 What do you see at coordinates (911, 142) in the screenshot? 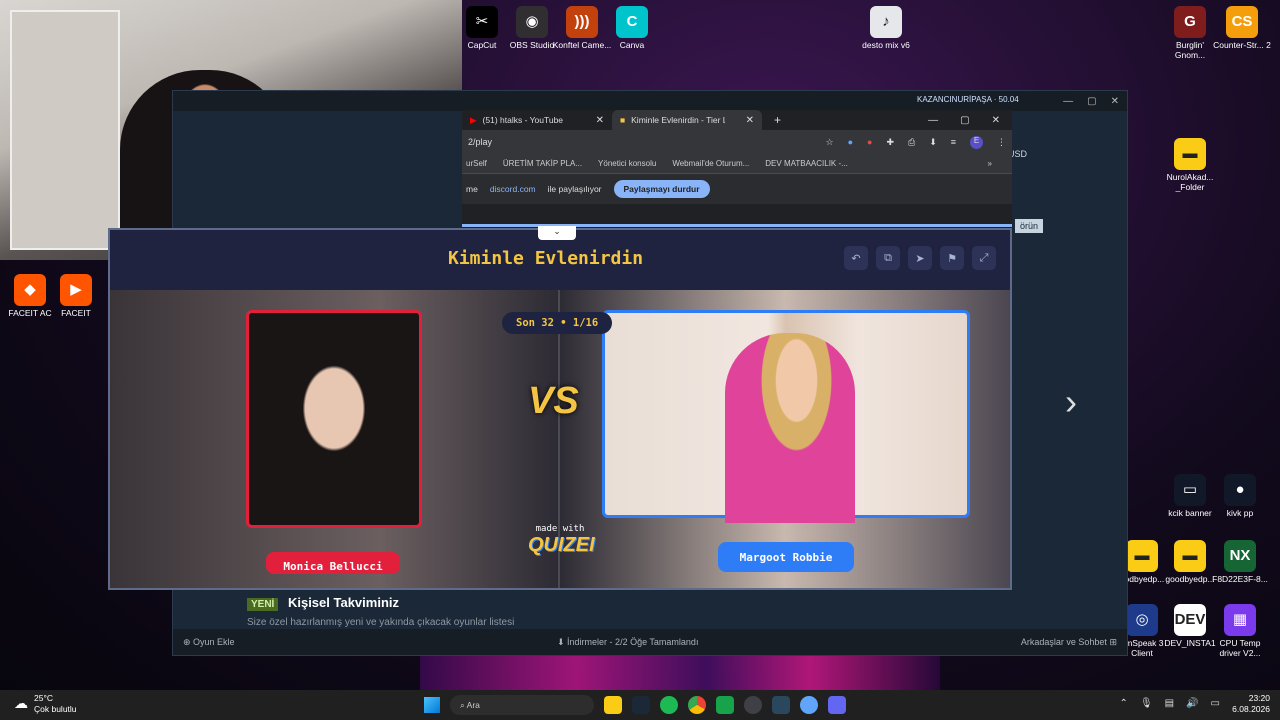
I see `print-icon: ⎙` at bounding box center [911, 142].